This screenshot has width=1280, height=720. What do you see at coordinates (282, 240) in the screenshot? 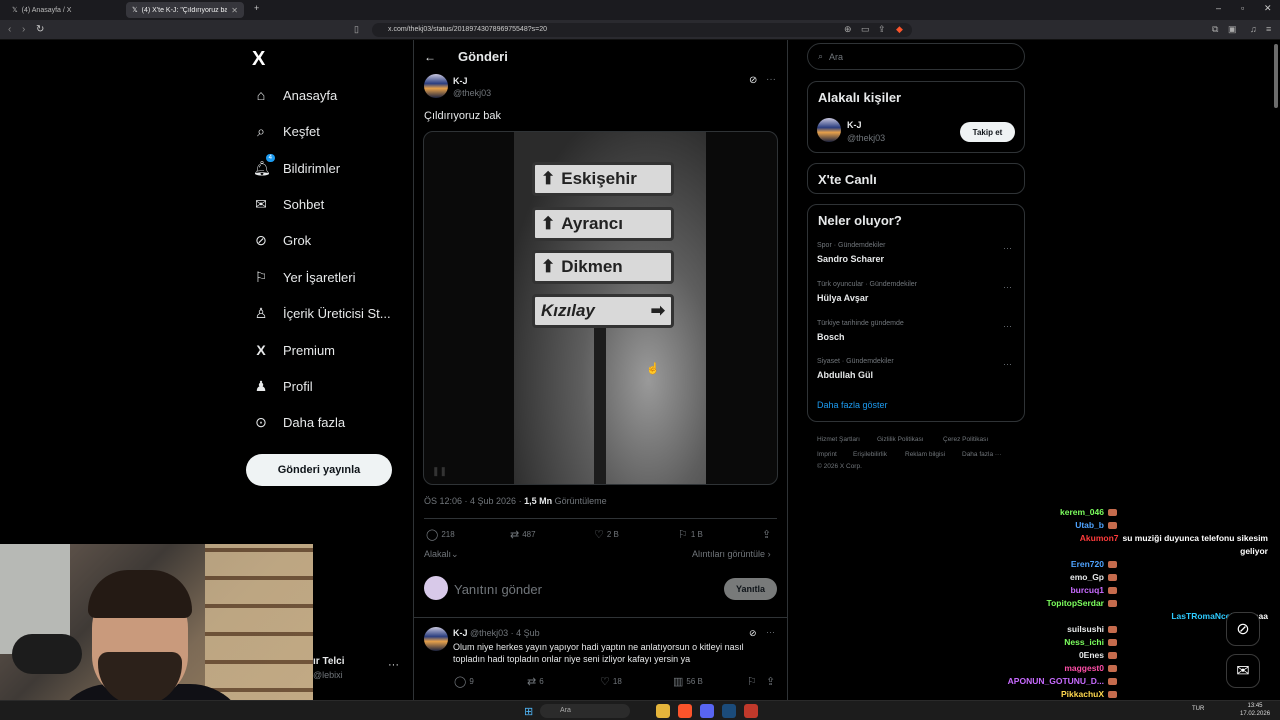
I see `nav-grok: ⊘ Grok` at bounding box center [282, 240].